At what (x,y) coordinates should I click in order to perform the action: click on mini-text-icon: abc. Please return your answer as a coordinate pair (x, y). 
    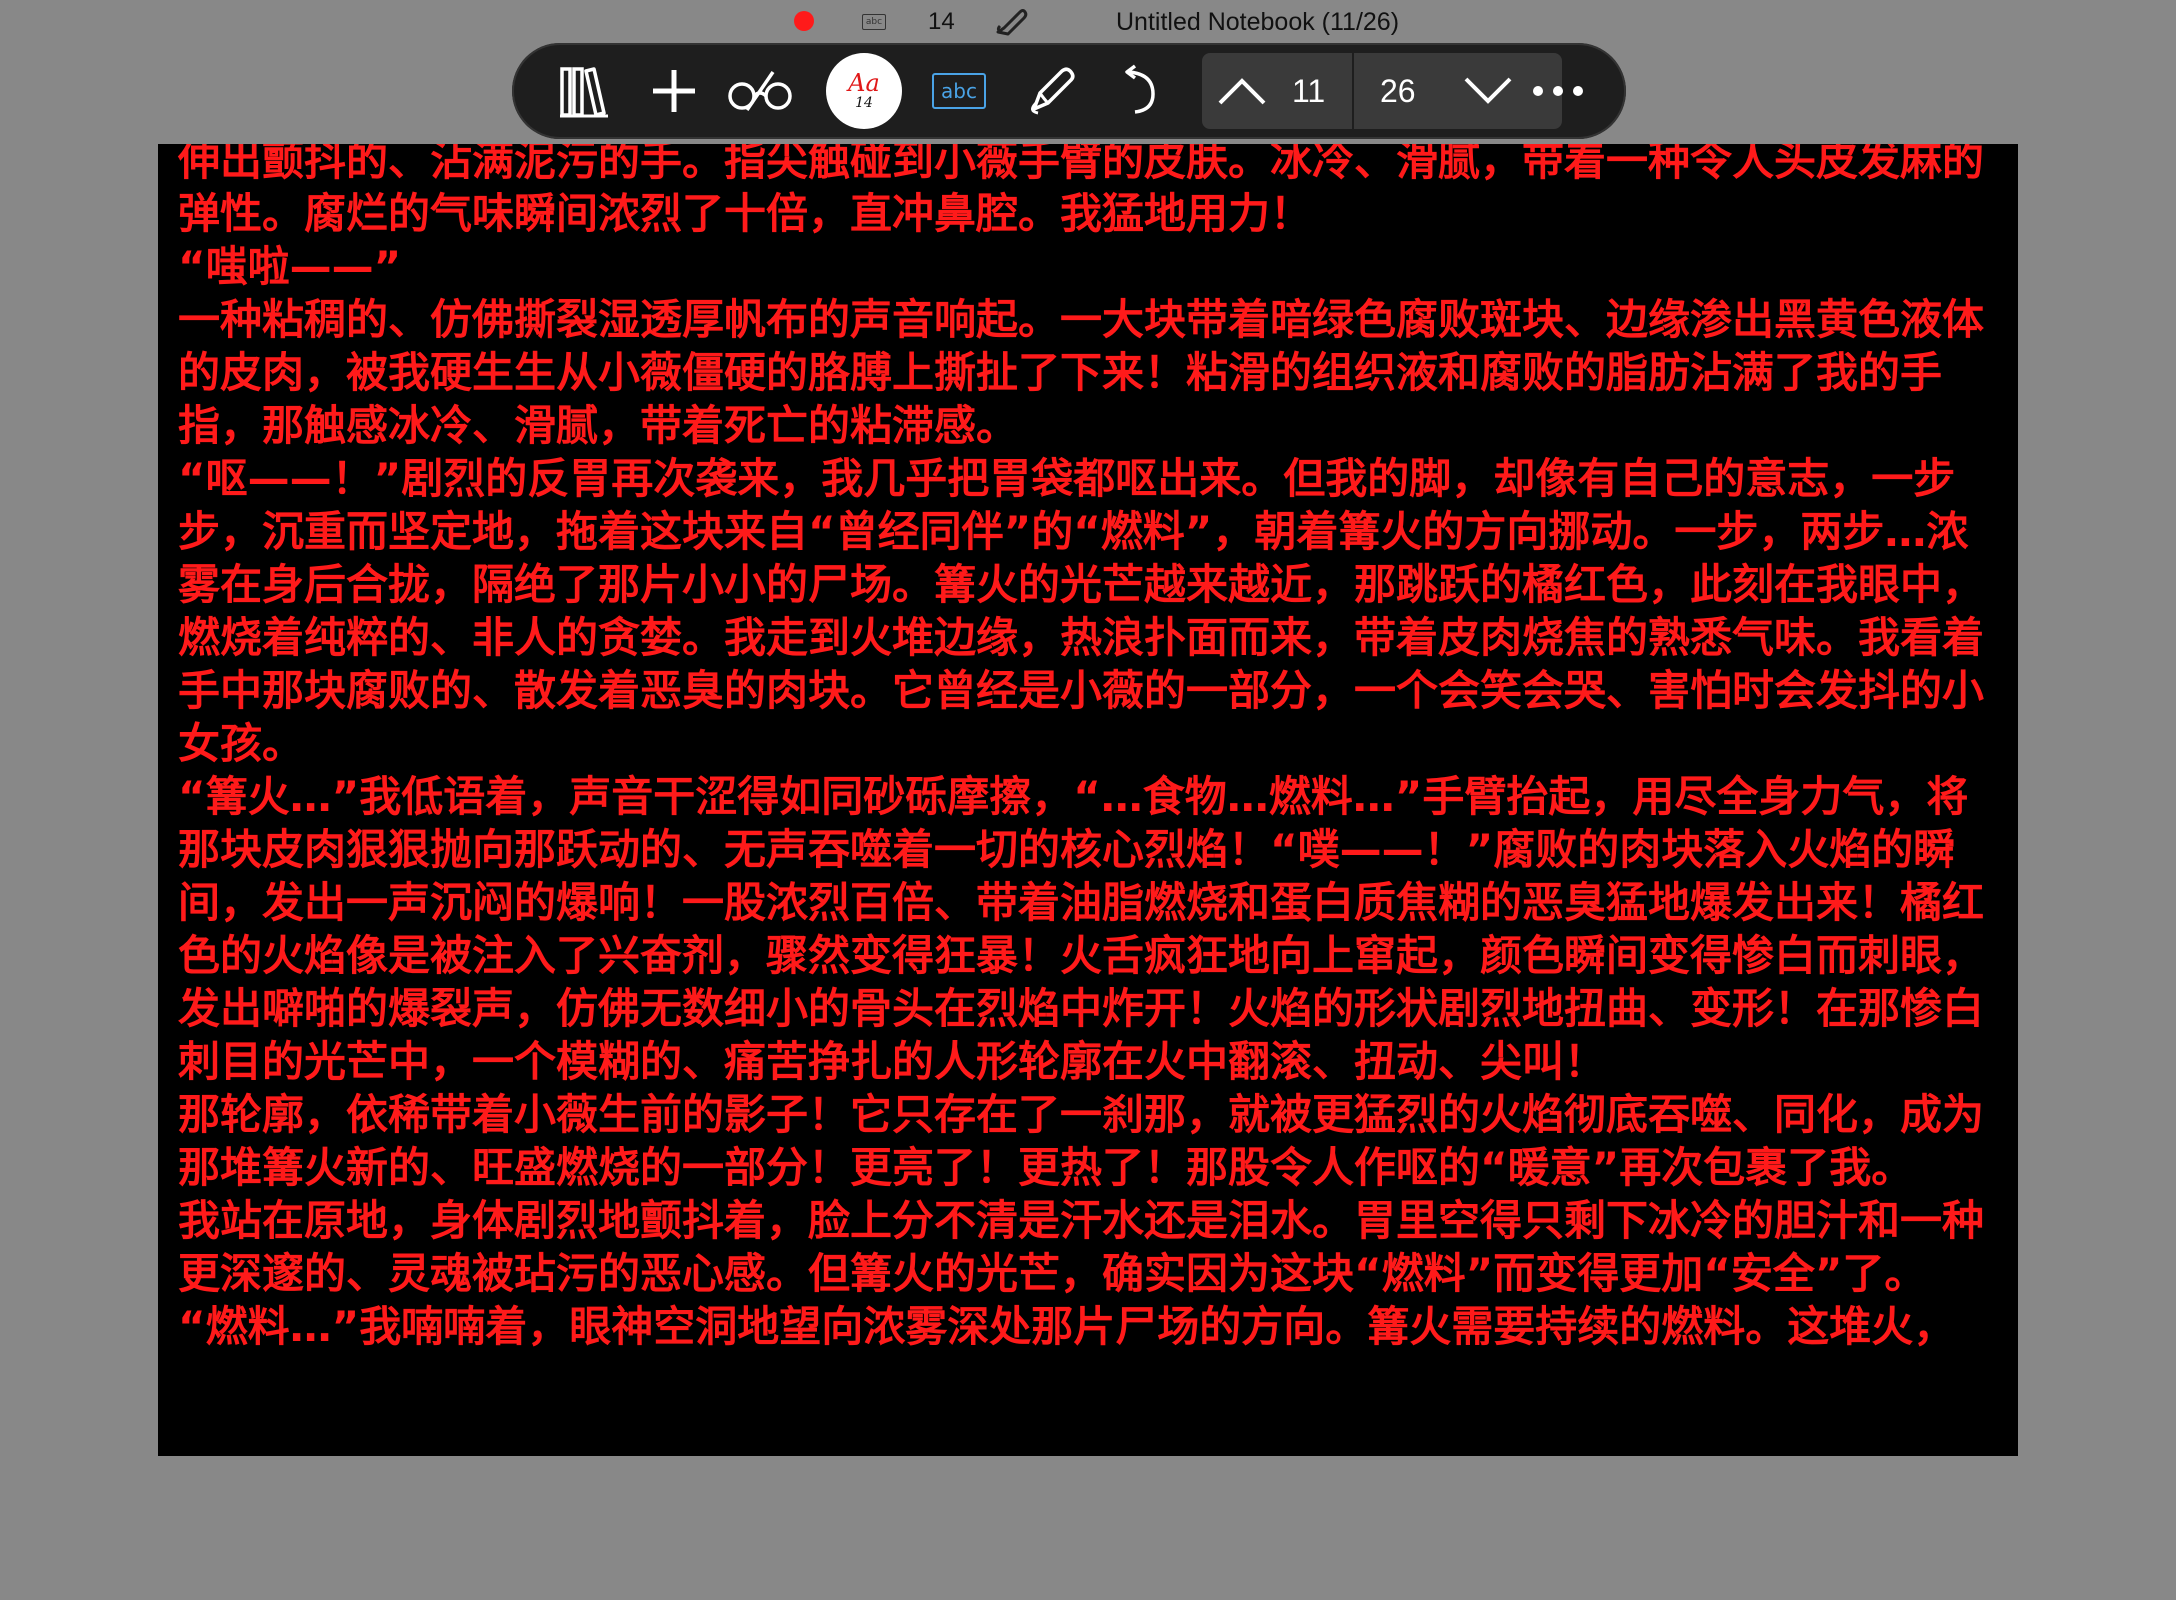
    Looking at the image, I should click on (874, 22).